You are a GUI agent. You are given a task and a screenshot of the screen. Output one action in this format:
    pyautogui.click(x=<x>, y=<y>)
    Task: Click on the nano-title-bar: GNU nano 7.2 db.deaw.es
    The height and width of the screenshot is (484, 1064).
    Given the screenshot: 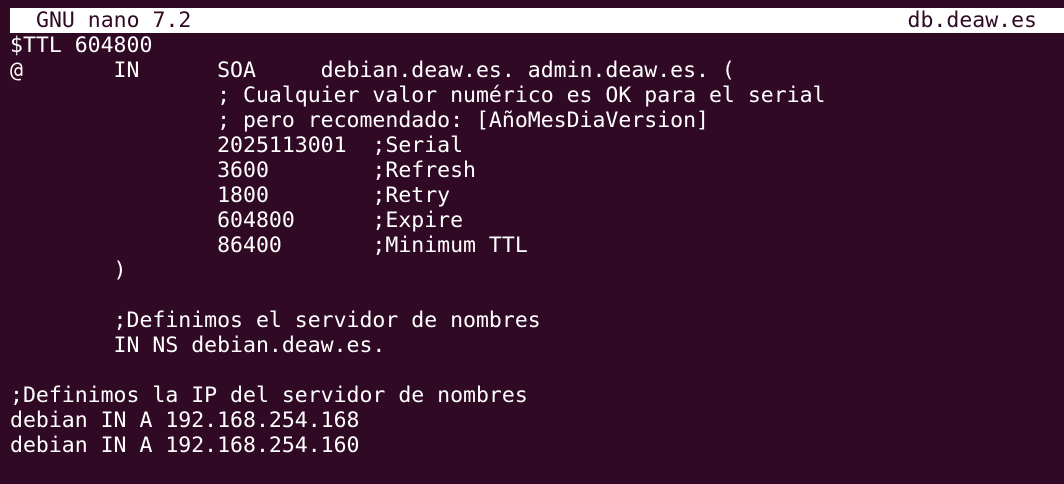 What is the action you would take?
    pyautogui.click(x=537, y=20)
    